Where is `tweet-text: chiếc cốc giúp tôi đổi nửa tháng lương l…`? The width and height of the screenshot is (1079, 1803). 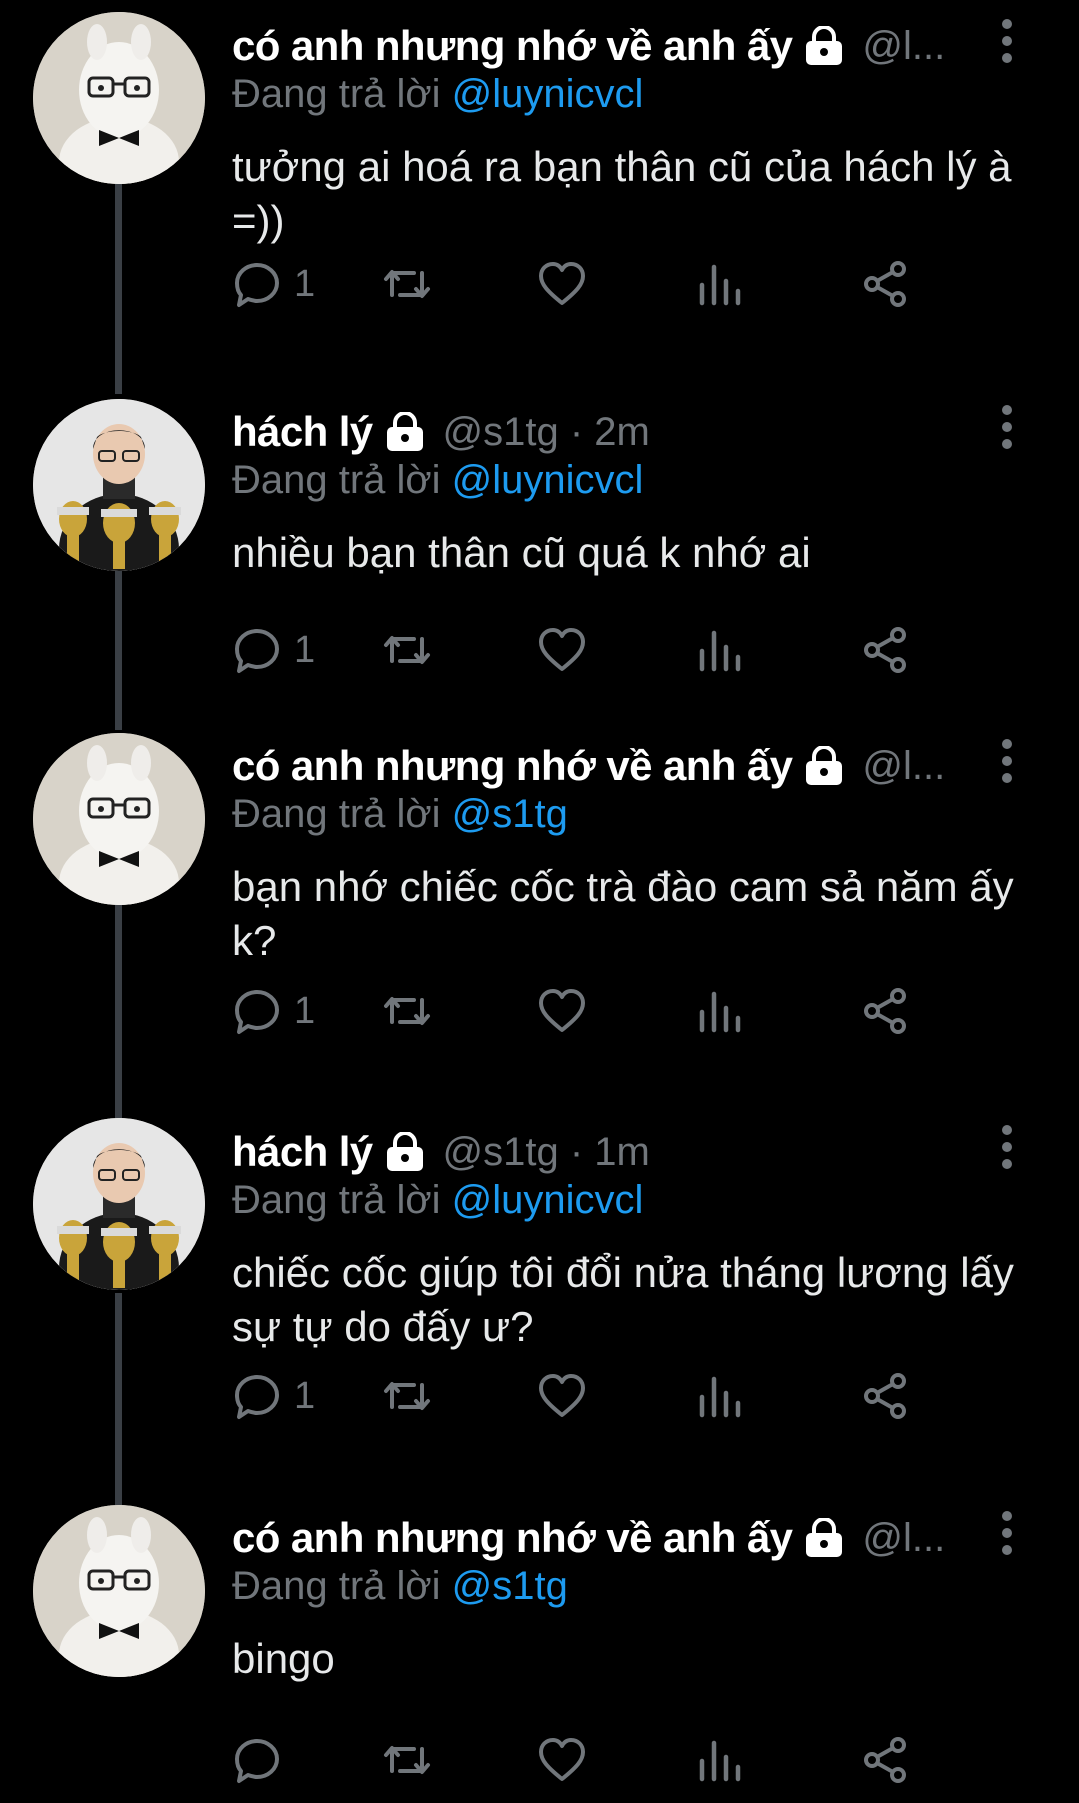 tweet-text: chiếc cốc giúp tôi đổi nửa tháng lương l… is located at coordinates (623, 1299).